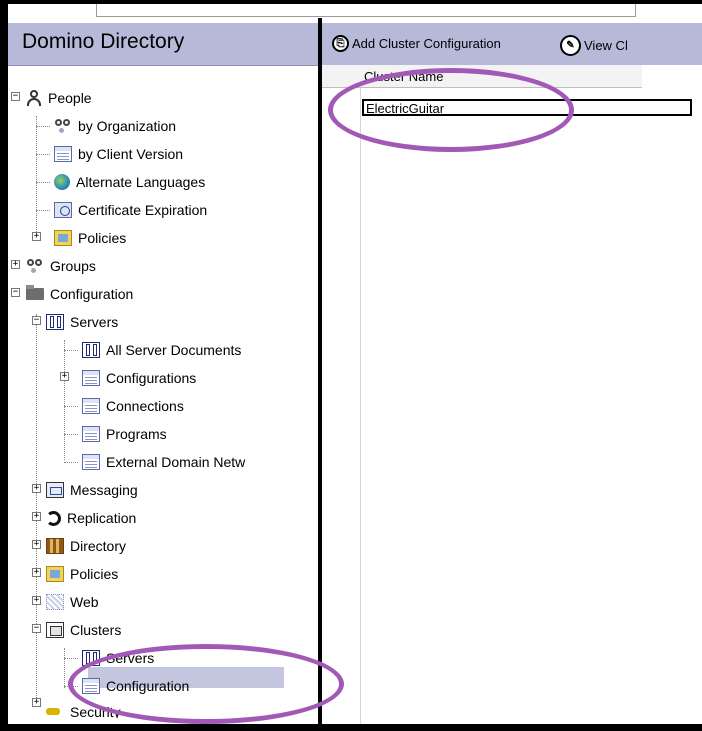  I want to click on tree-label: Groups, so click(73, 266).